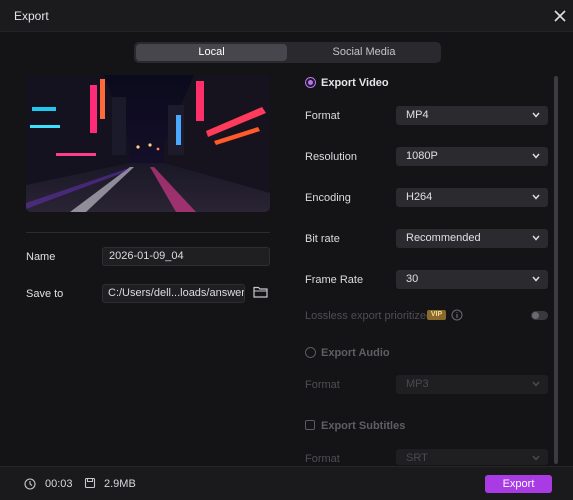 The width and height of the screenshot is (573, 500). What do you see at coordinates (472, 384) in the screenshot?
I see `audio-format-select: MP3` at bounding box center [472, 384].